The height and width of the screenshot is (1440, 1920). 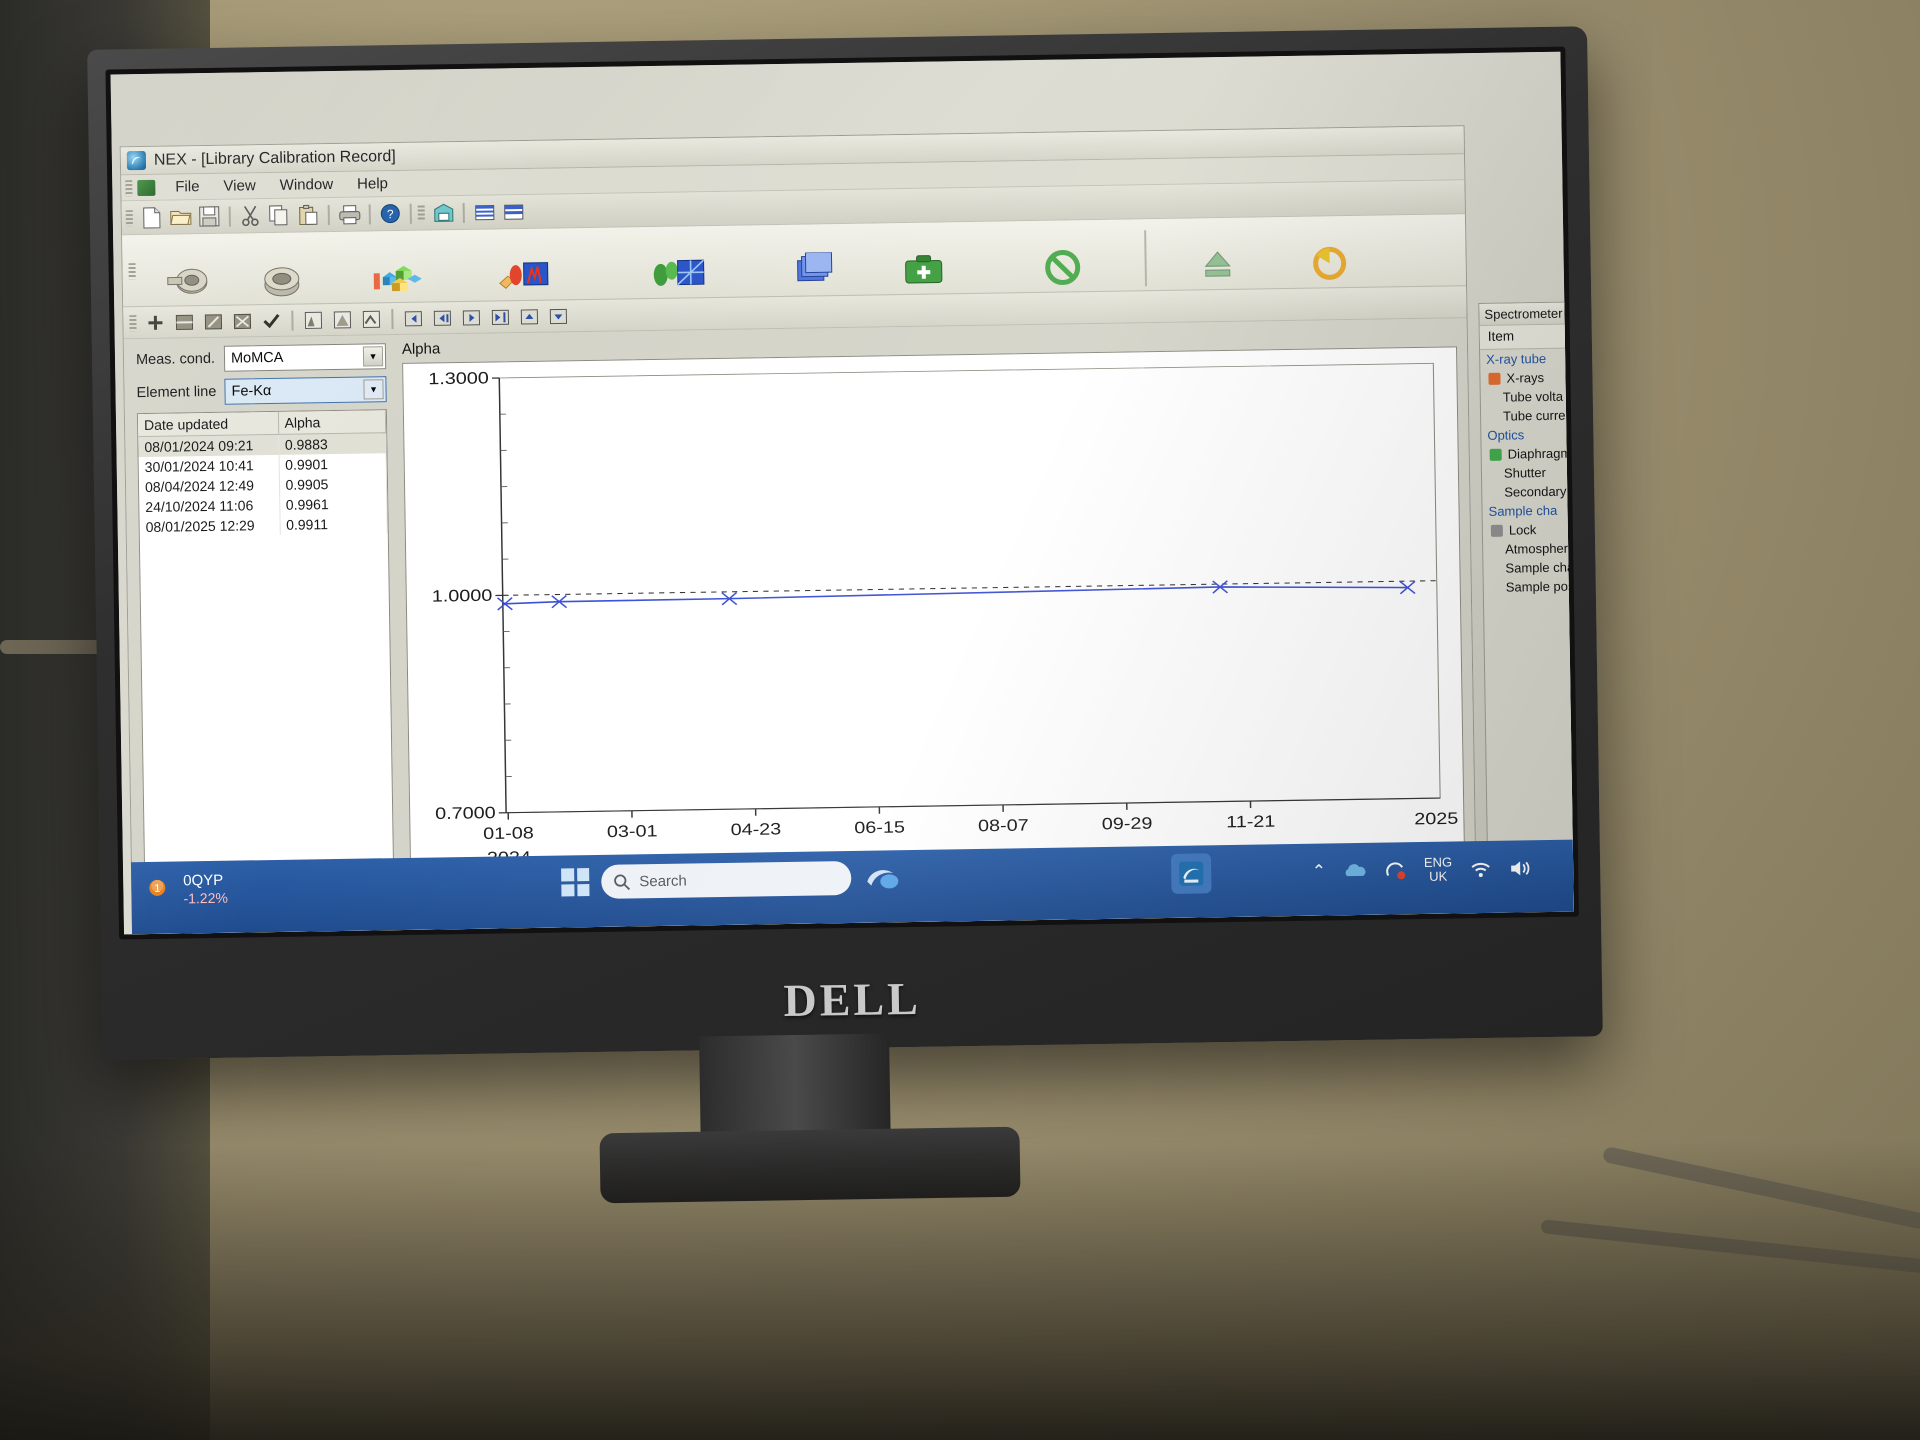 I want to click on column-date-updated: Date updated, so click(x=208, y=424).